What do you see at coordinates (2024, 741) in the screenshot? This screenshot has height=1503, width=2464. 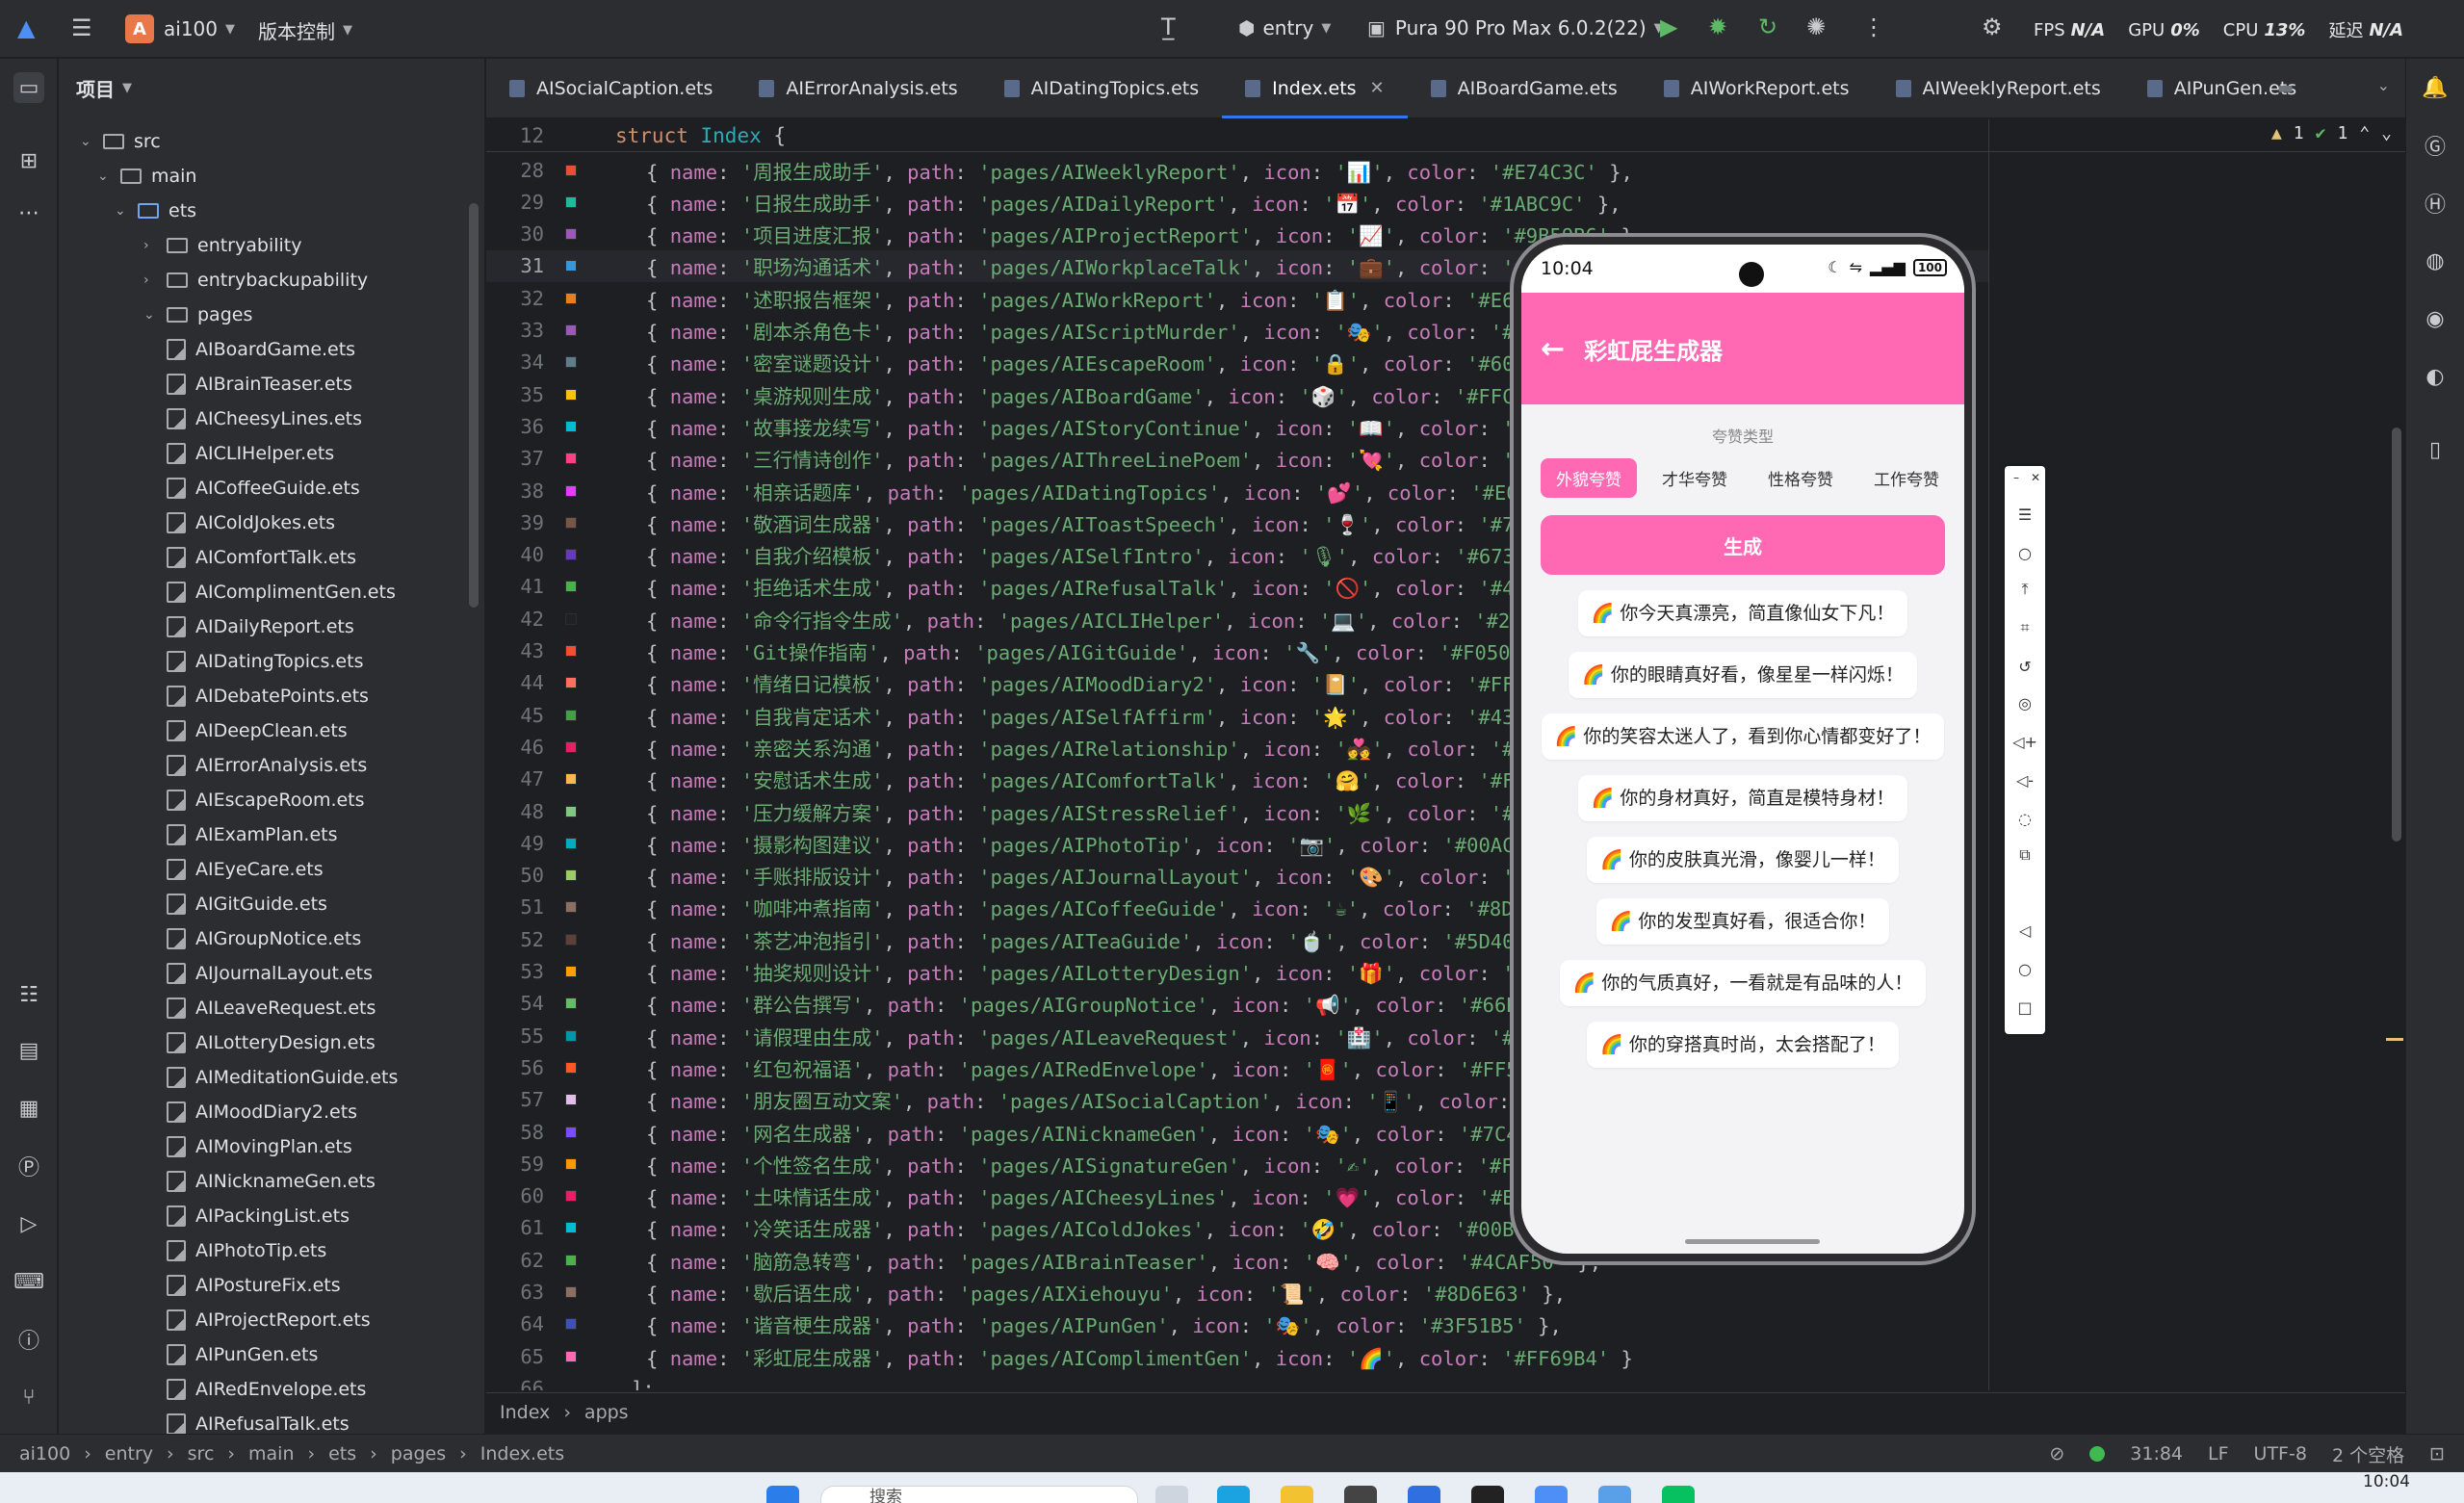 I see `volume-up-icon: ◁+` at bounding box center [2024, 741].